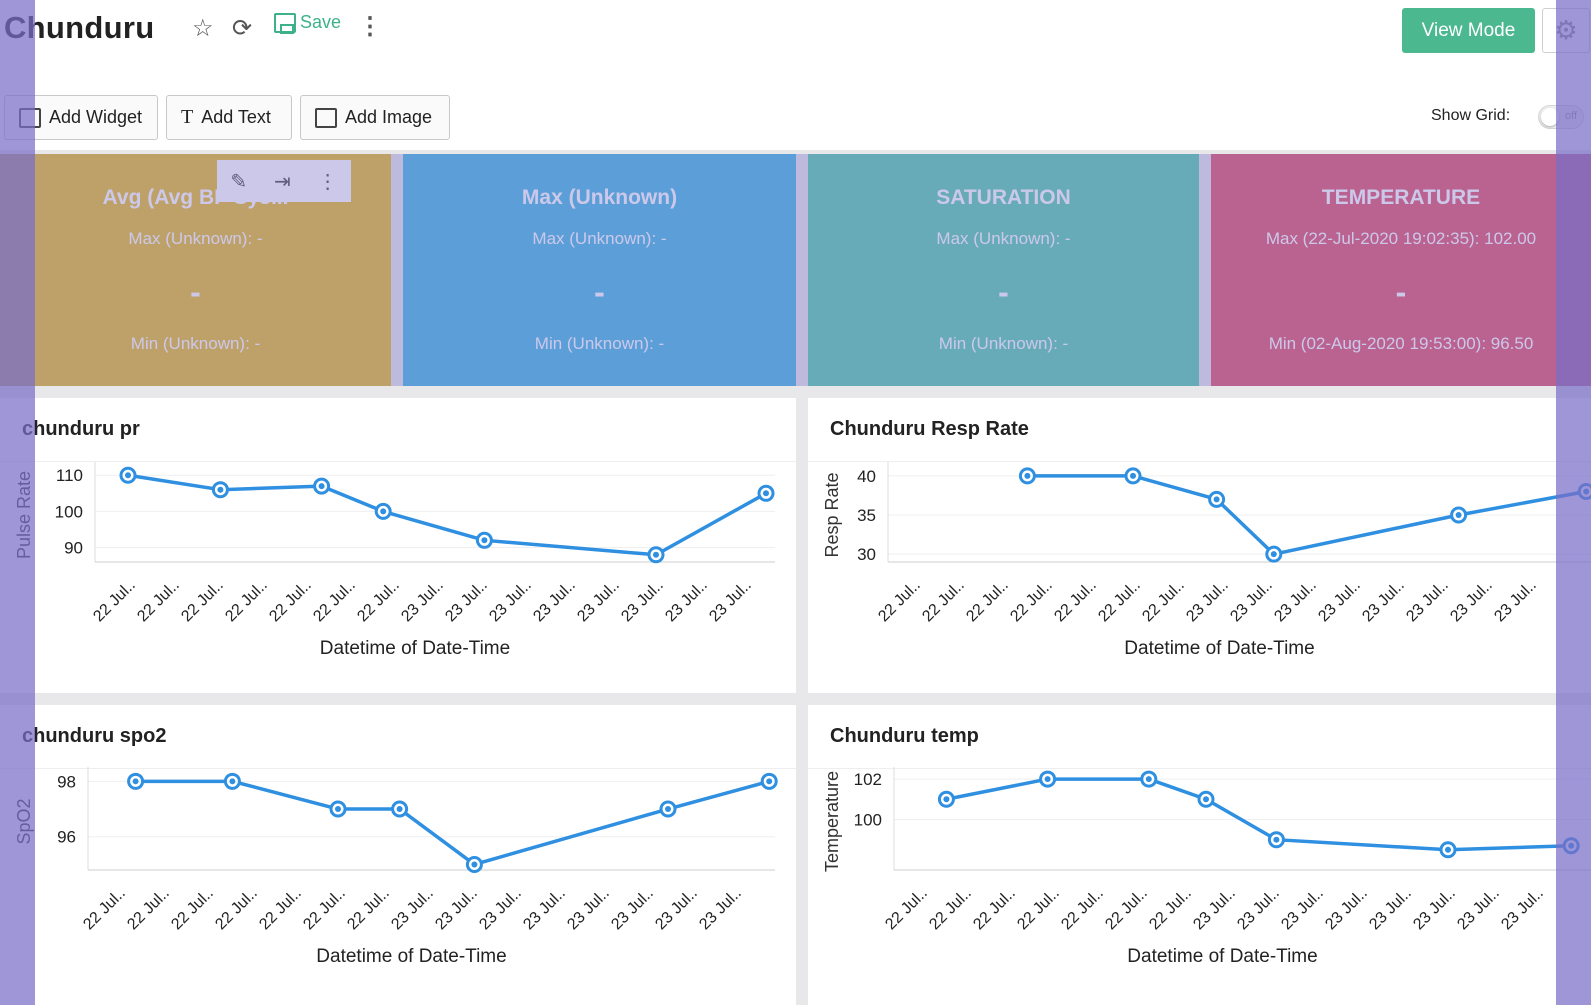  I want to click on image-icon, so click(326, 117).